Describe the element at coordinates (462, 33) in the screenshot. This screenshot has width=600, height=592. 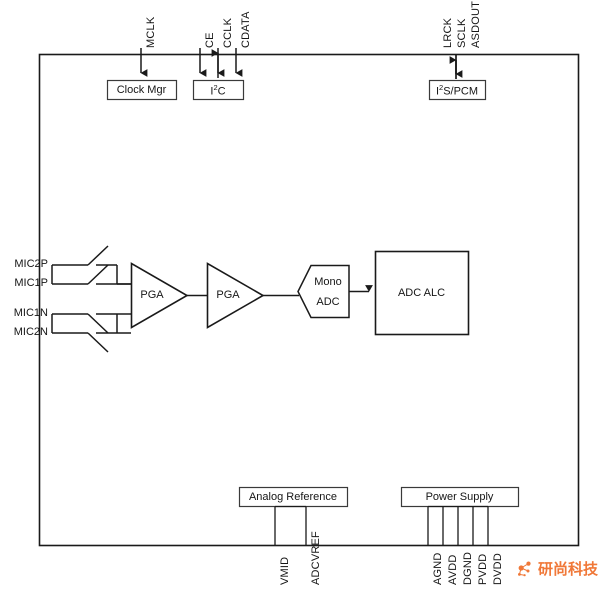
I see `pin-label-sclk: SCLK` at that location.